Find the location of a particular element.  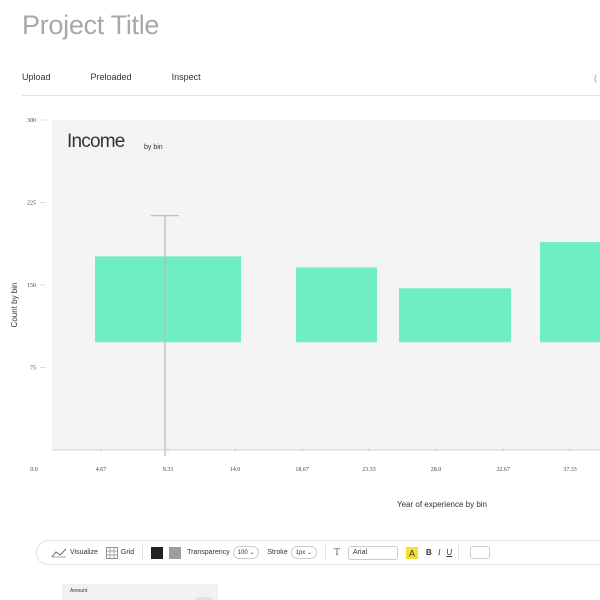

grid-button: Grid is located at coordinates (120, 552).